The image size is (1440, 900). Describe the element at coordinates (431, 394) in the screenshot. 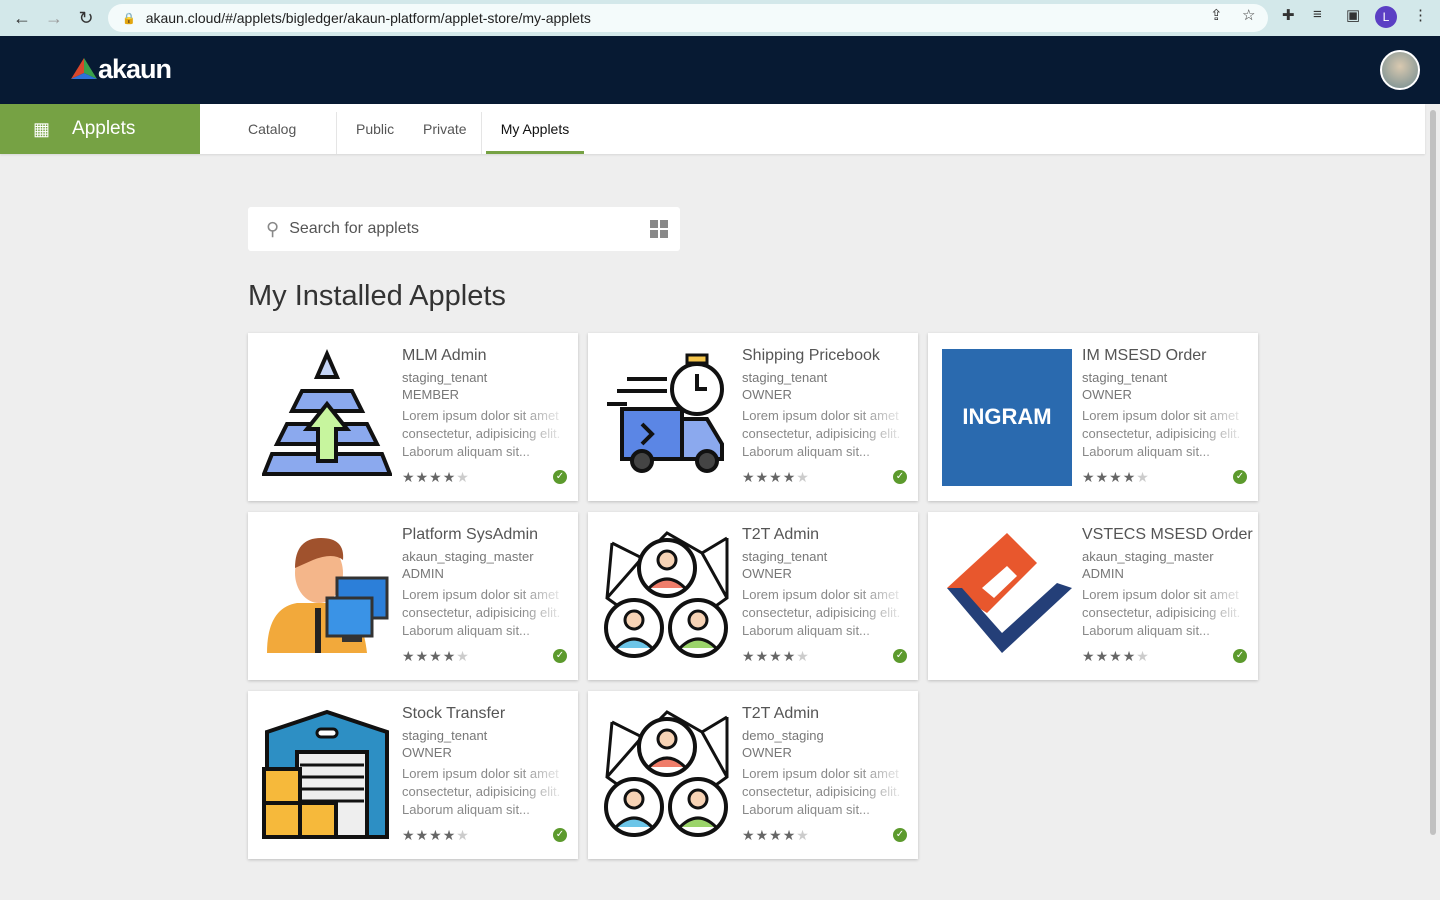

I see `applet-role: MEMBER` at that location.